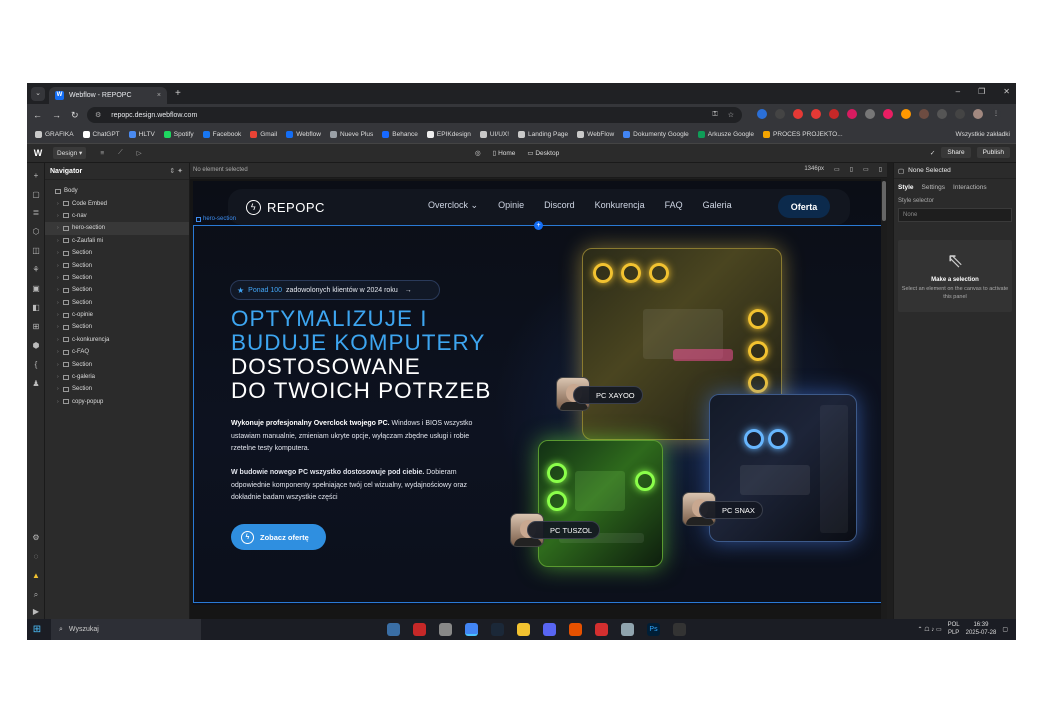  I want to click on new-tab-button: +, so click(178, 93).